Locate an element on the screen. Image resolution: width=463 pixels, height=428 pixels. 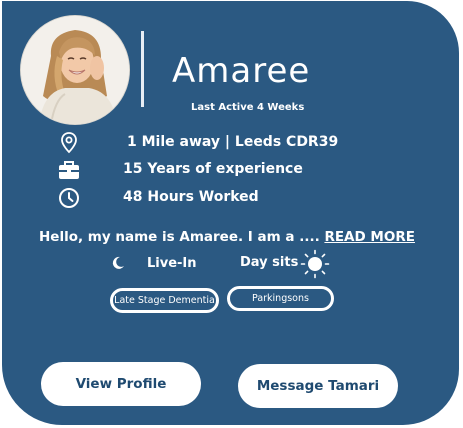
view-profile-button: View Profile is located at coordinates (121, 384).